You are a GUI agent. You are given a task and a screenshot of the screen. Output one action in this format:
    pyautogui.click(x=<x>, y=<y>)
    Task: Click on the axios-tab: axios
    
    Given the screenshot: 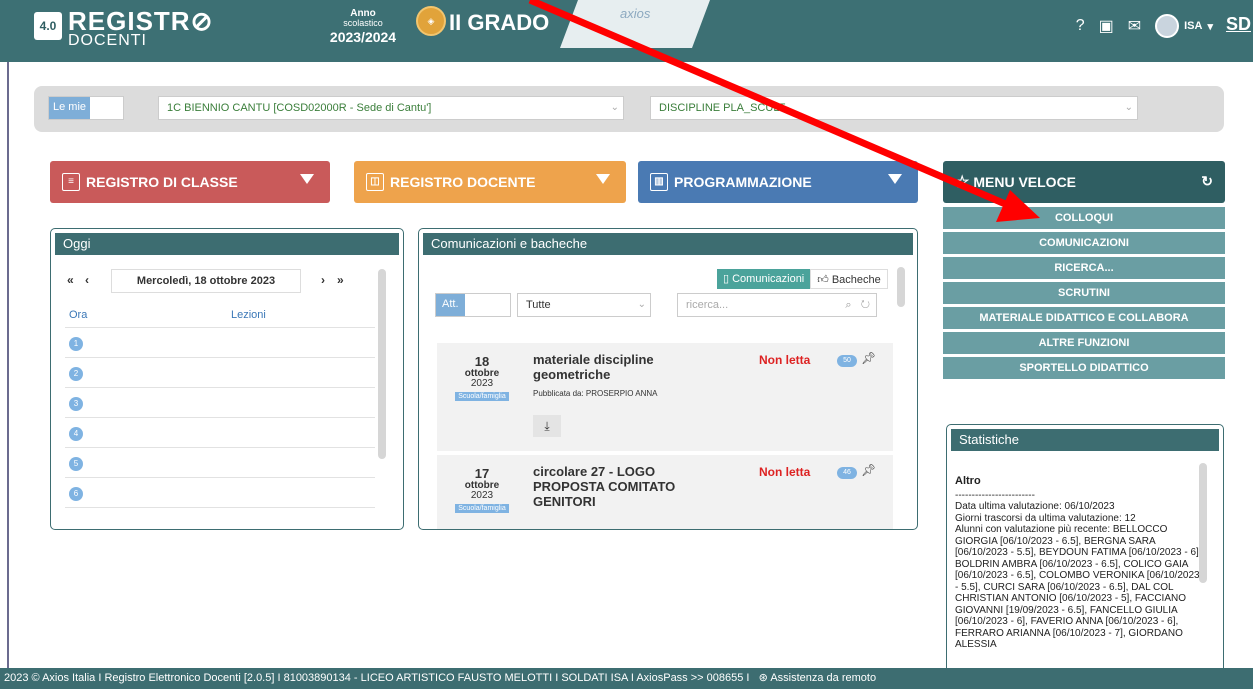 What is the action you would take?
    pyautogui.click(x=635, y=24)
    